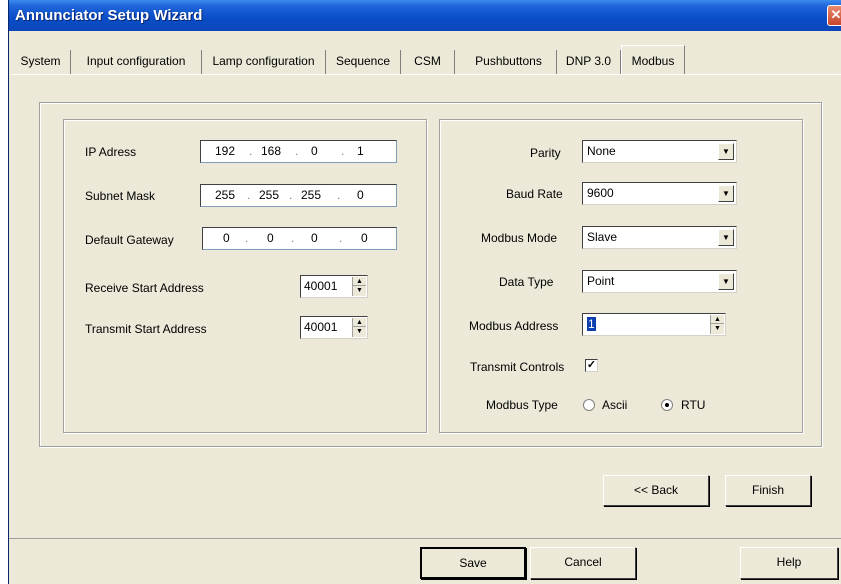  I want to click on close-icon: ✕, so click(835, 14).